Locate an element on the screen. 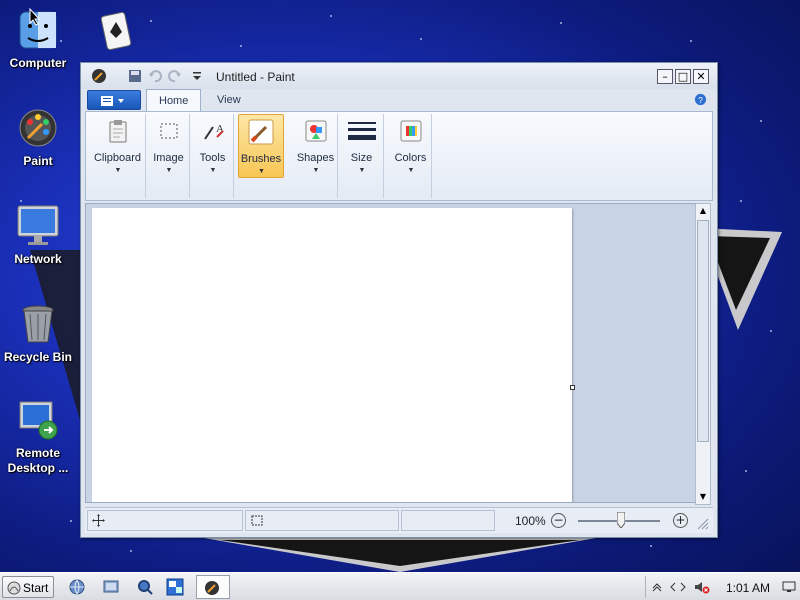  scroll-down-arrow-icon: ▼ is located at coordinates (703, 497).